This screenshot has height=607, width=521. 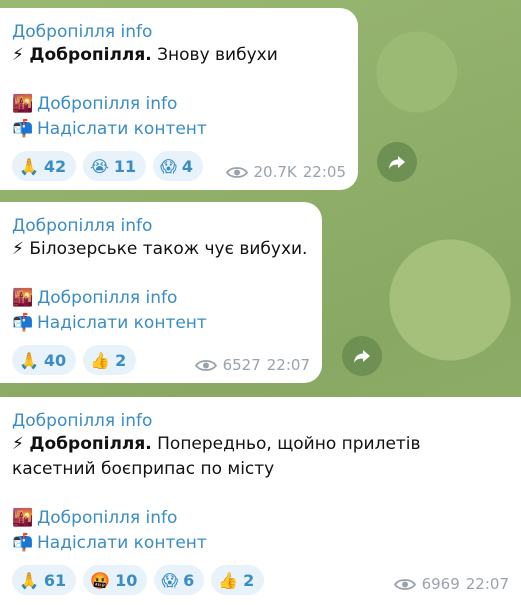 I want to click on angry-icon: 🤬, so click(x=100, y=580).